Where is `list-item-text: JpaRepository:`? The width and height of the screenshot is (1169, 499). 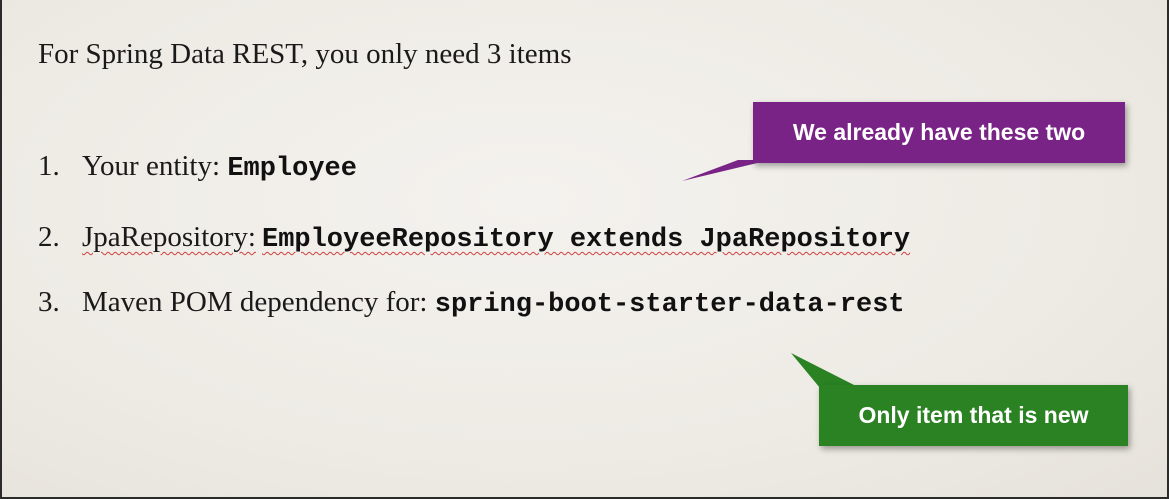 list-item-text: JpaRepository: is located at coordinates (169, 237).